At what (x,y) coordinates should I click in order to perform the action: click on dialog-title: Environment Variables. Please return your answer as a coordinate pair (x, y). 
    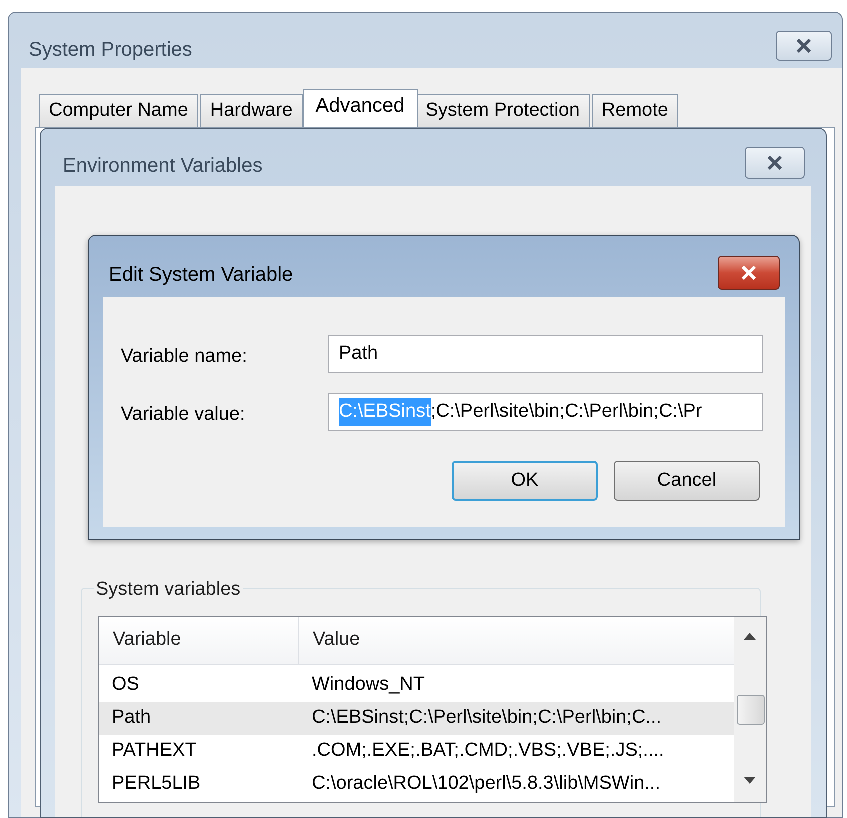
    Looking at the image, I should click on (163, 166).